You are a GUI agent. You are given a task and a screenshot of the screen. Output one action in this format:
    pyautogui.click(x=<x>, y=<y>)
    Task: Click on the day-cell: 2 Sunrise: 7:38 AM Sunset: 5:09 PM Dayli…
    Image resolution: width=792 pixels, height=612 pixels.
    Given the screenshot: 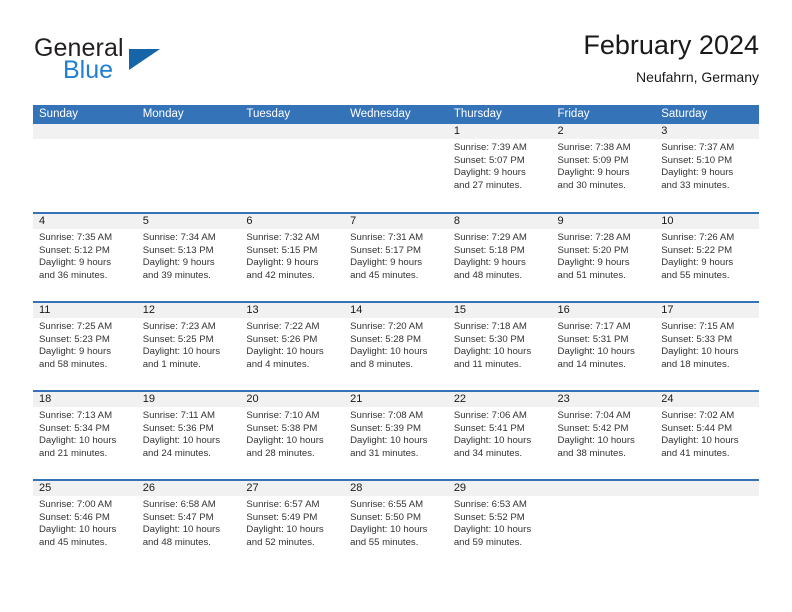 What is the action you would take?
    pyautogui.click(x=603, y=168)
    